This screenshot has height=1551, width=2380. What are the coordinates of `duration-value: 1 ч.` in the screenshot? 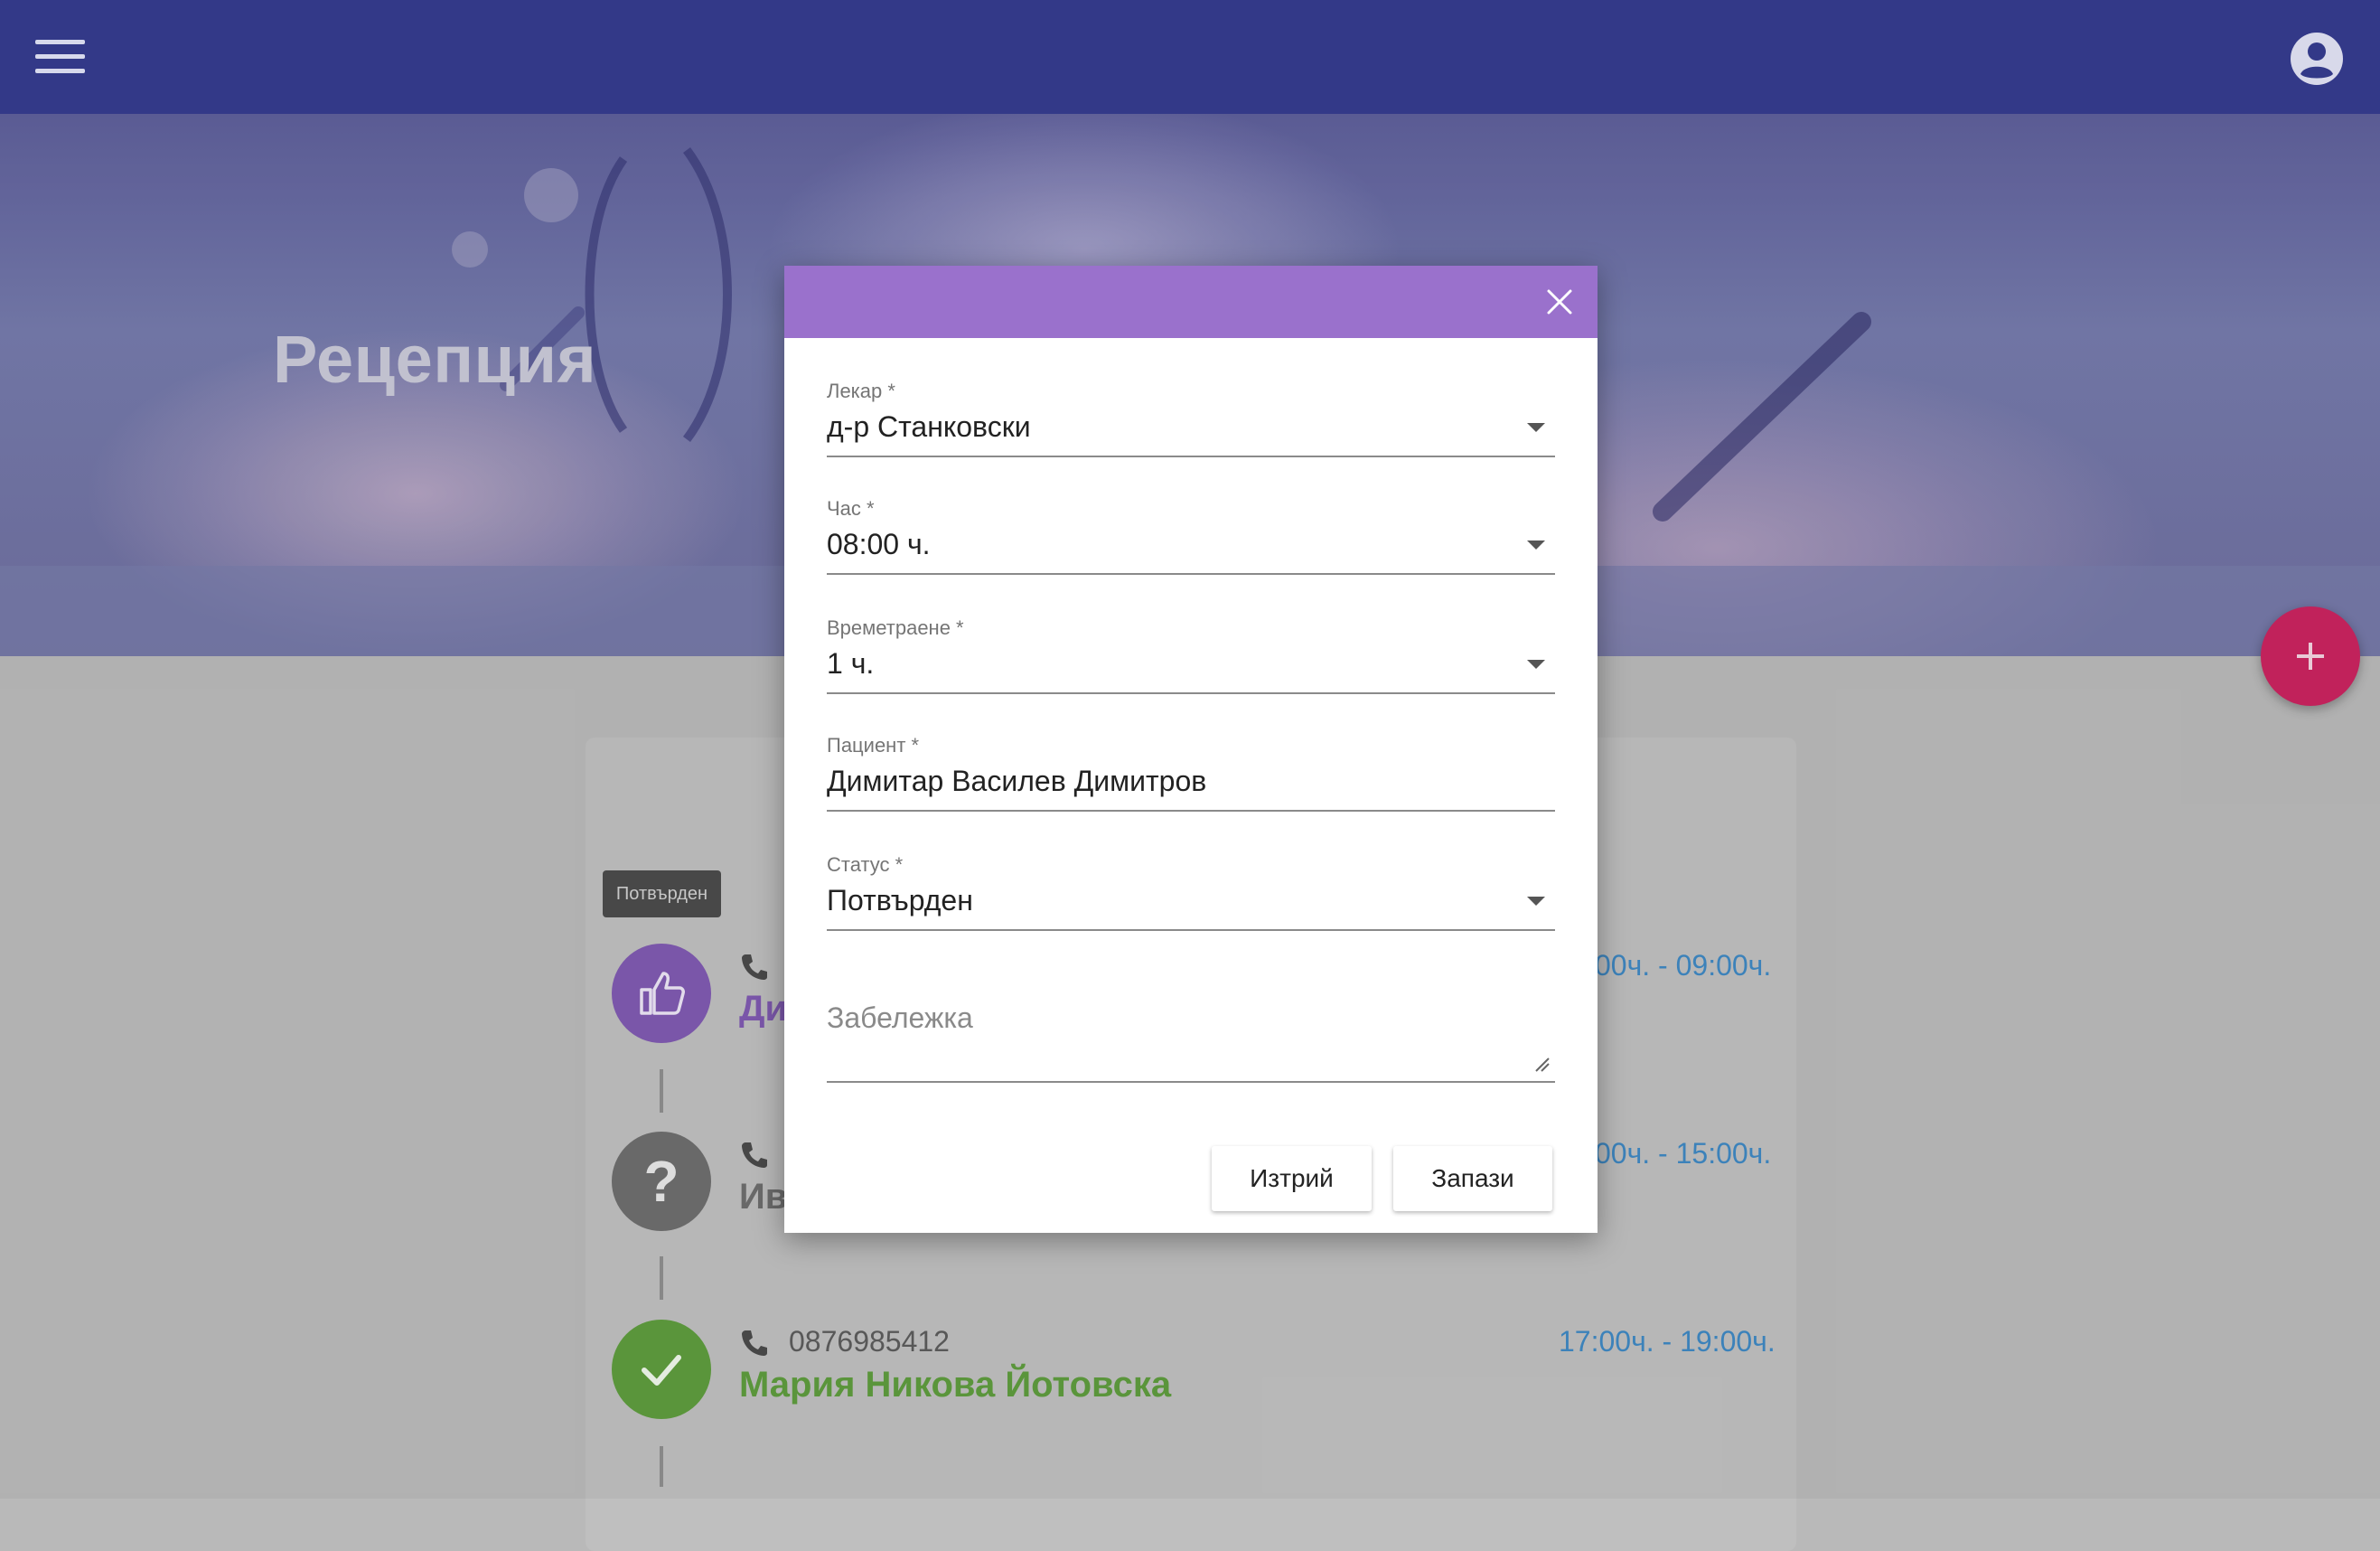 It's located at (851, 663).